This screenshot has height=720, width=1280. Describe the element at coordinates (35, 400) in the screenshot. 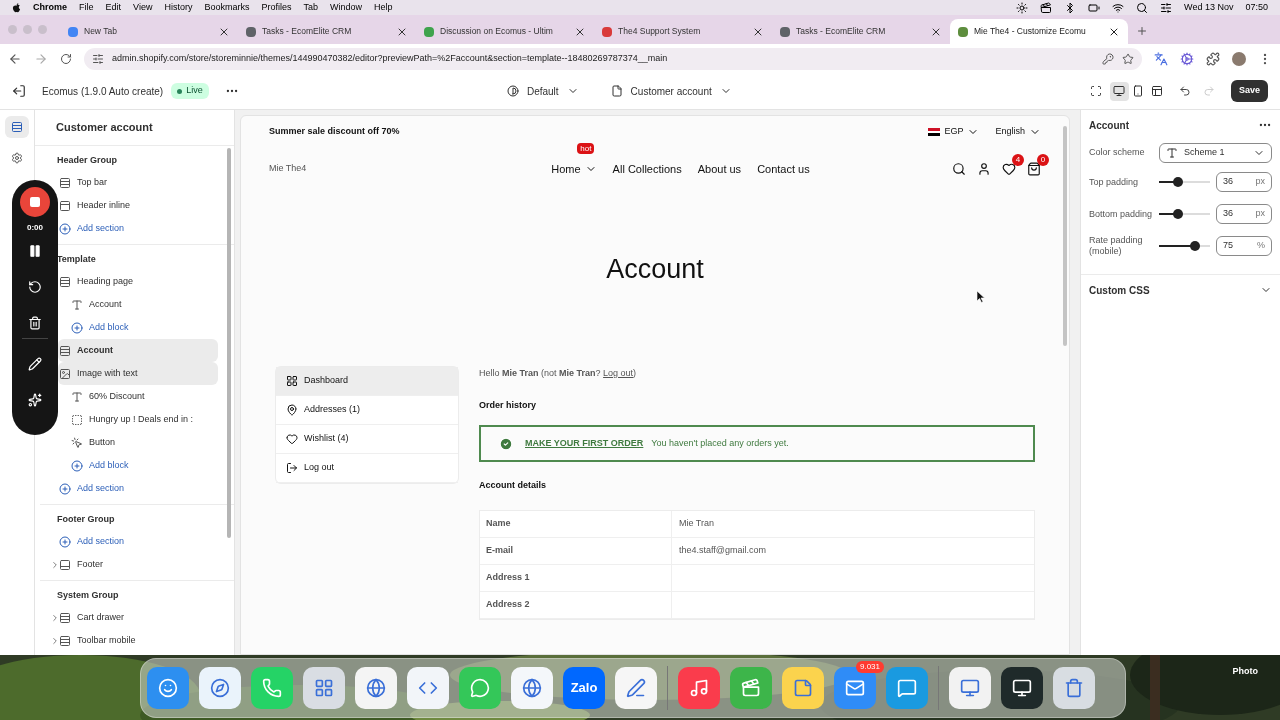

I see `effects-icon` at that location.